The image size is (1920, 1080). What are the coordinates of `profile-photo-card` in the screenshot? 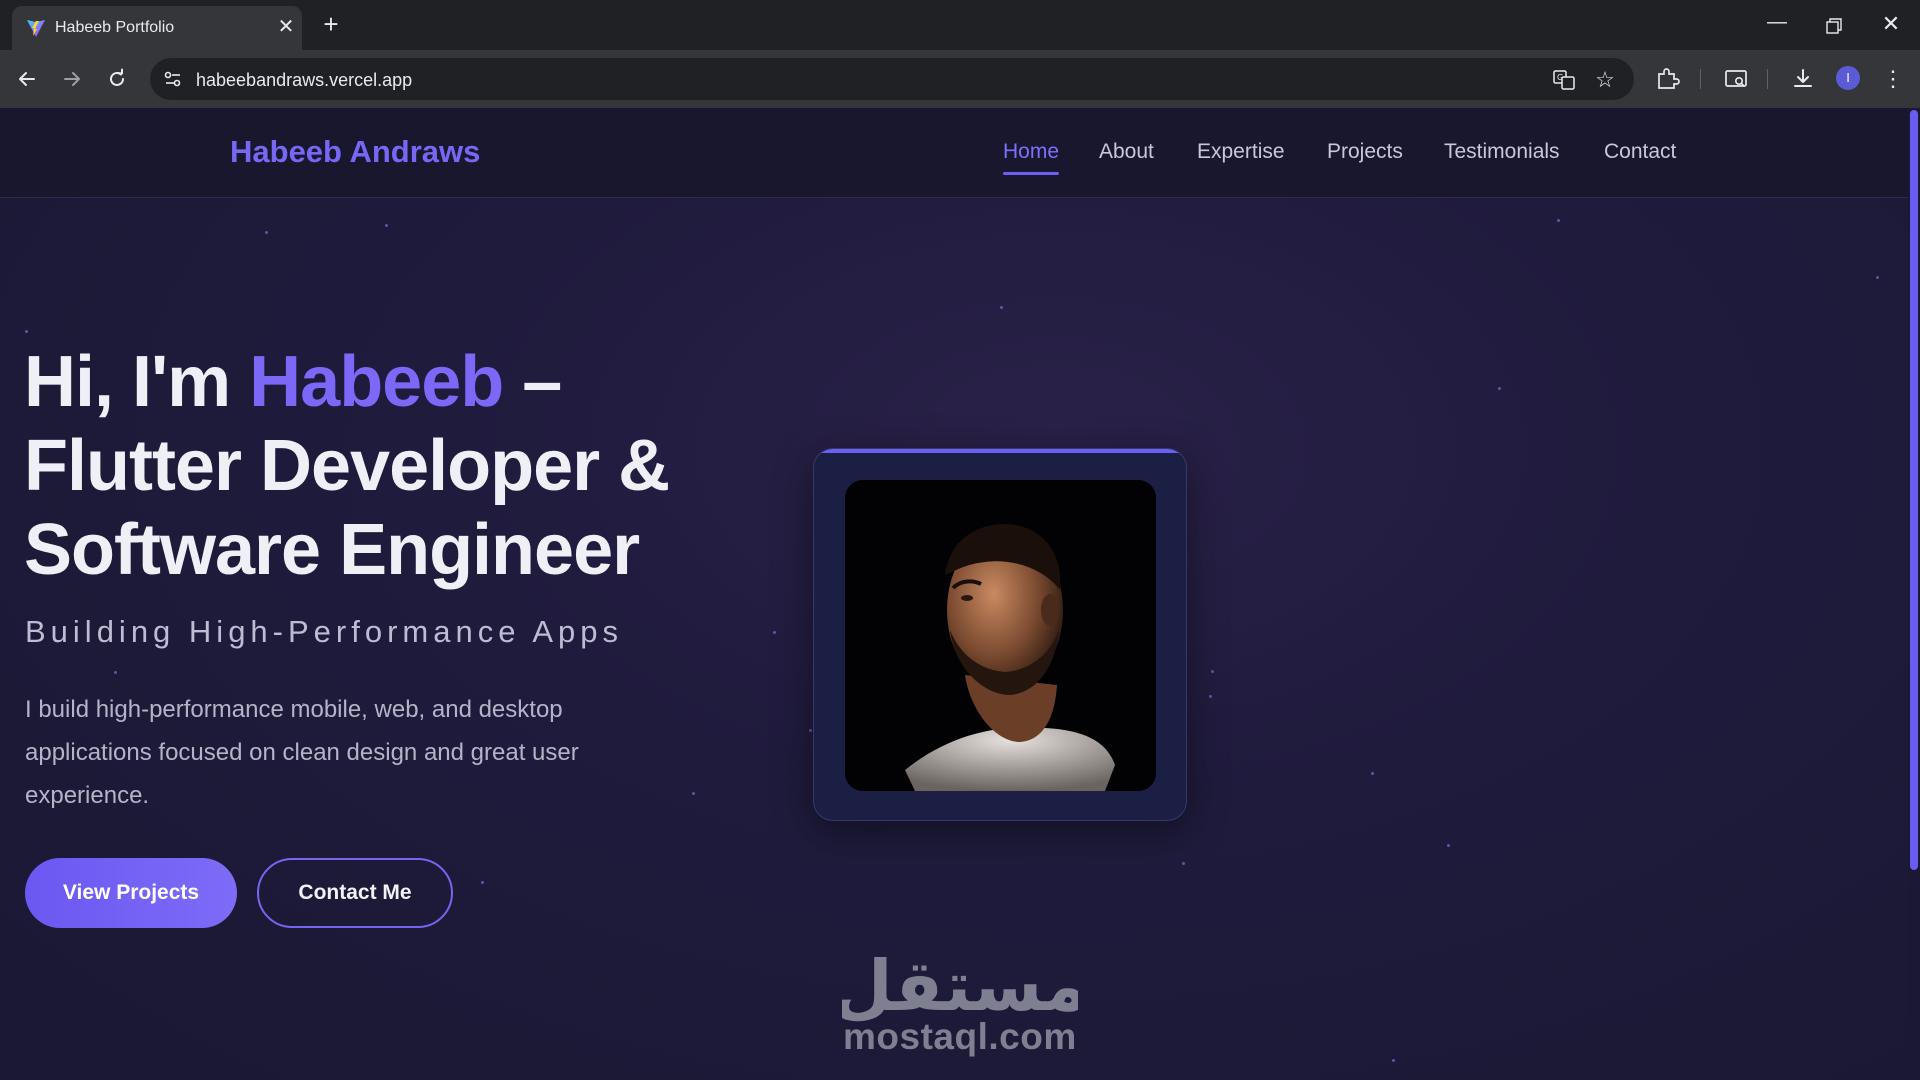 It's located at (1000, 634).